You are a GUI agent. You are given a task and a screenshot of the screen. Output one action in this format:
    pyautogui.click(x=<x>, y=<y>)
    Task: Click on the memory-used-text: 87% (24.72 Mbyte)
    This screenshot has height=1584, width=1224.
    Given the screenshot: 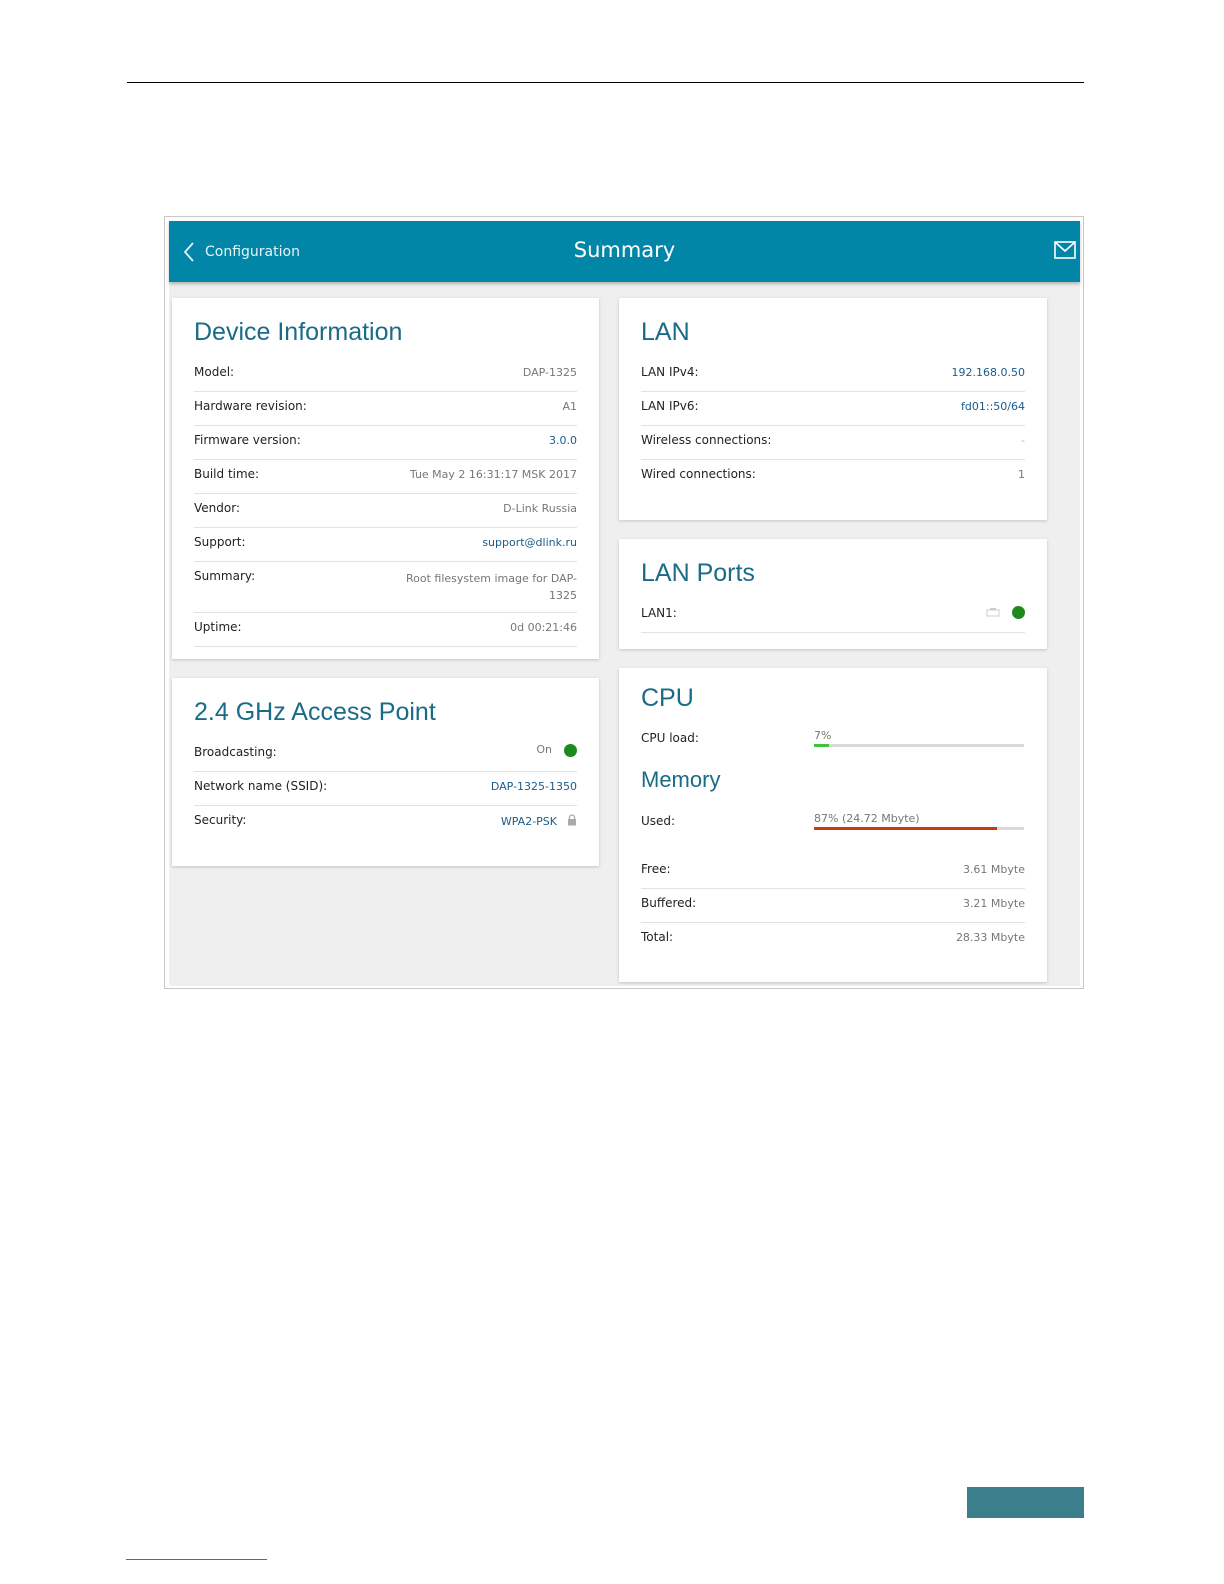 What is the action you would take?
    pyautogui.click(x=867, y=818)
    